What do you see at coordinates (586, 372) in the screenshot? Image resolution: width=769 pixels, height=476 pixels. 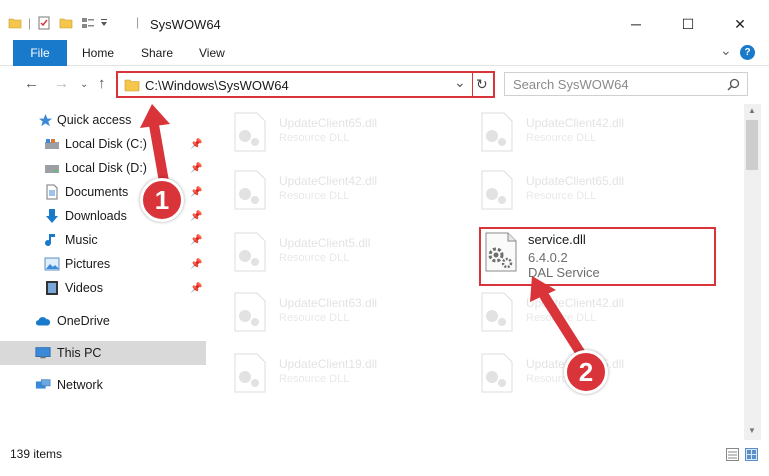 I see `callout-badge-2: 2` at bounding box center [586, 372].